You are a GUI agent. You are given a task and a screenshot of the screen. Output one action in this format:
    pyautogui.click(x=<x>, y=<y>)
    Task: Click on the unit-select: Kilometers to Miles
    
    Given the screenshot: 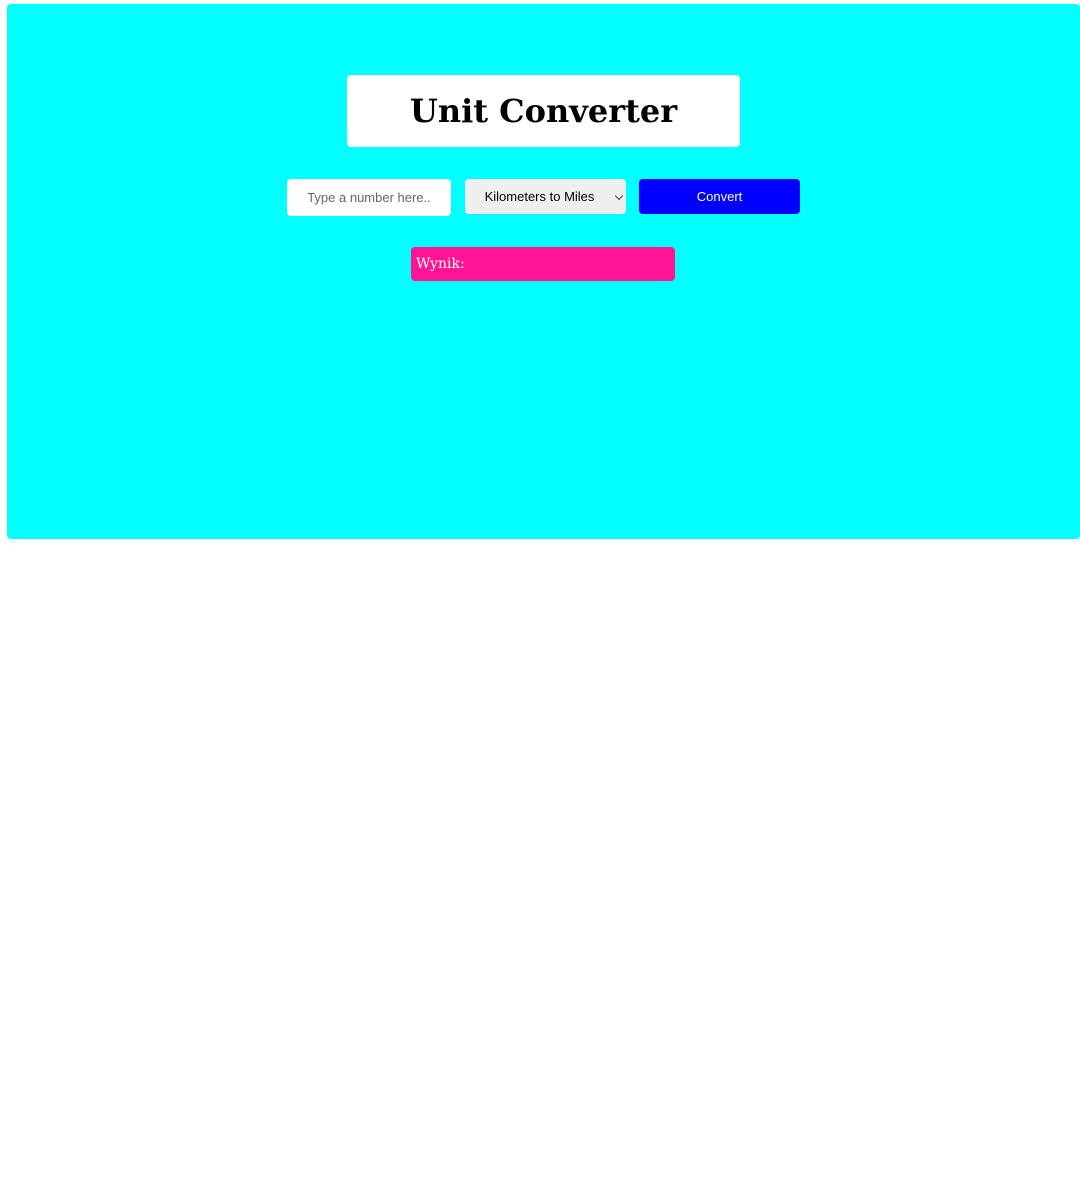 What is the action you would take?
    pyautogui.click(x=545, y=196)
    